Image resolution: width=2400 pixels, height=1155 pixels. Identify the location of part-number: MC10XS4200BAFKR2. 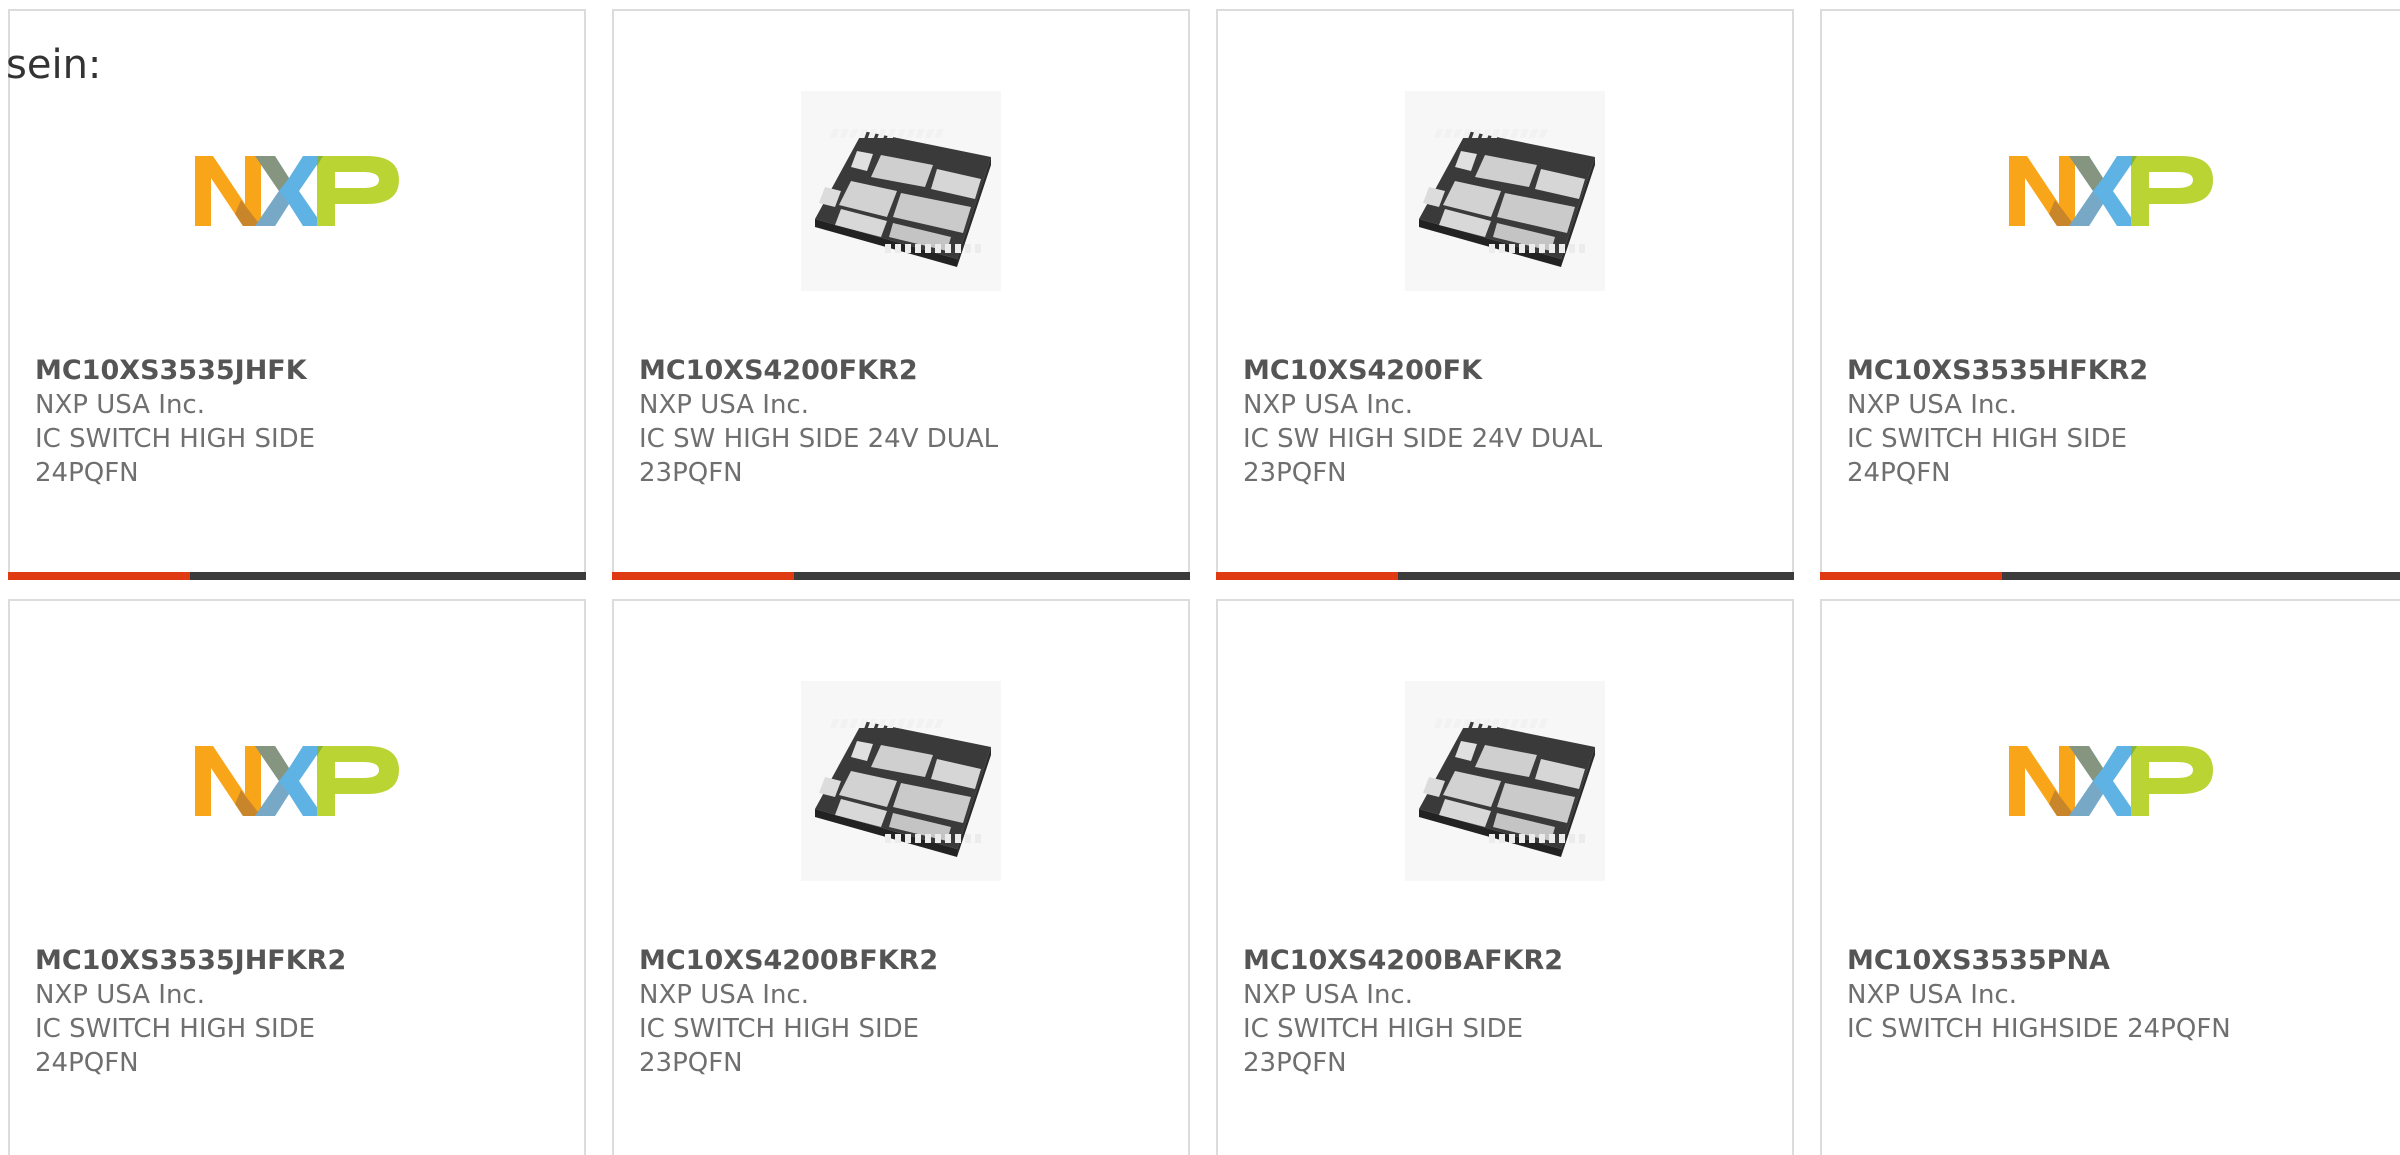
(1505, 961).